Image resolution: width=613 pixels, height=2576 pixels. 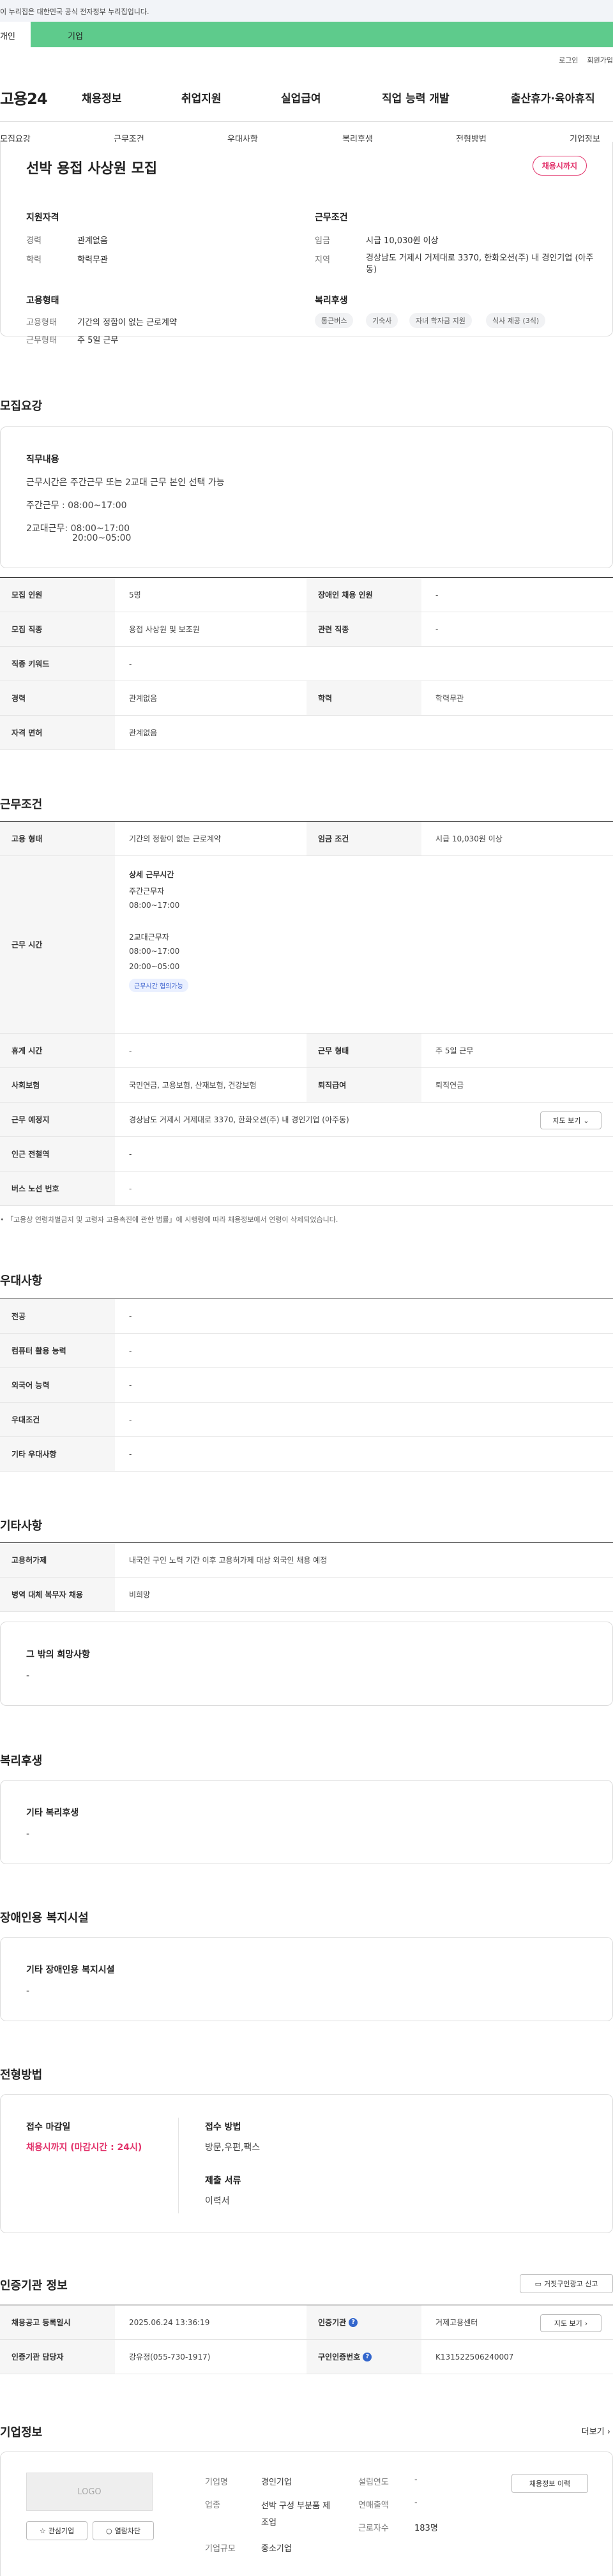 What do you see at coordinates (571, 2323) in the screenshot?
I see `cert-map-button: 지도 보기 ›` at bounding box center [571, 2323].